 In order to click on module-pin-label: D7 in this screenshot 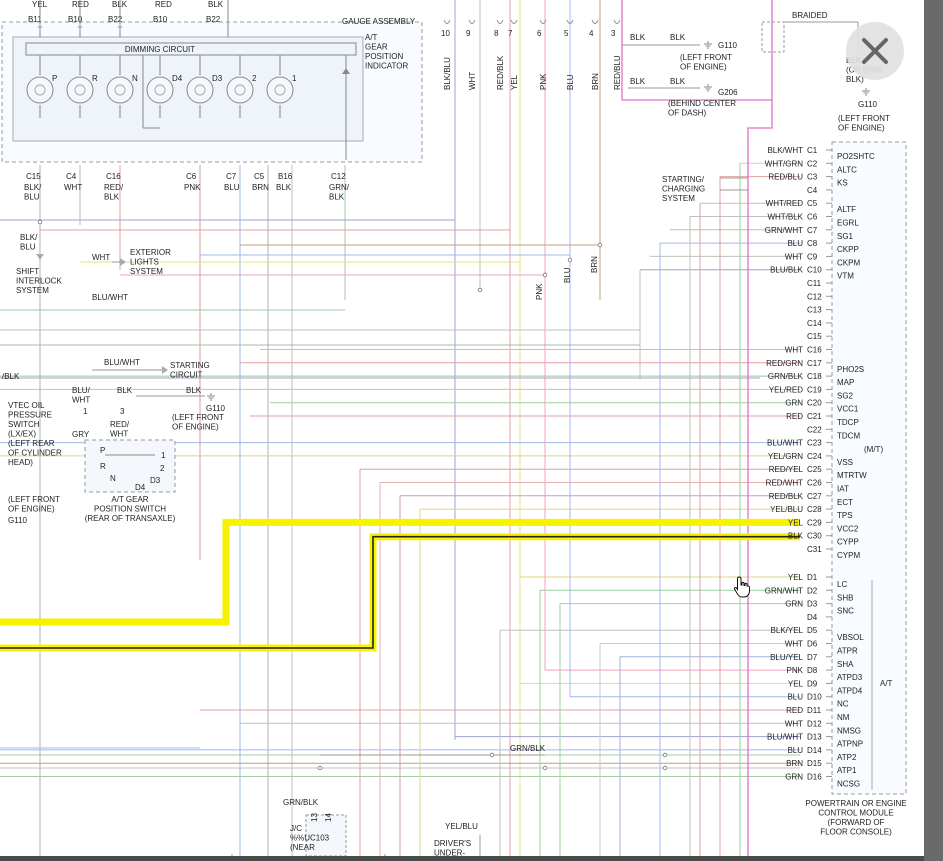, I will do `click(812, 657)`.